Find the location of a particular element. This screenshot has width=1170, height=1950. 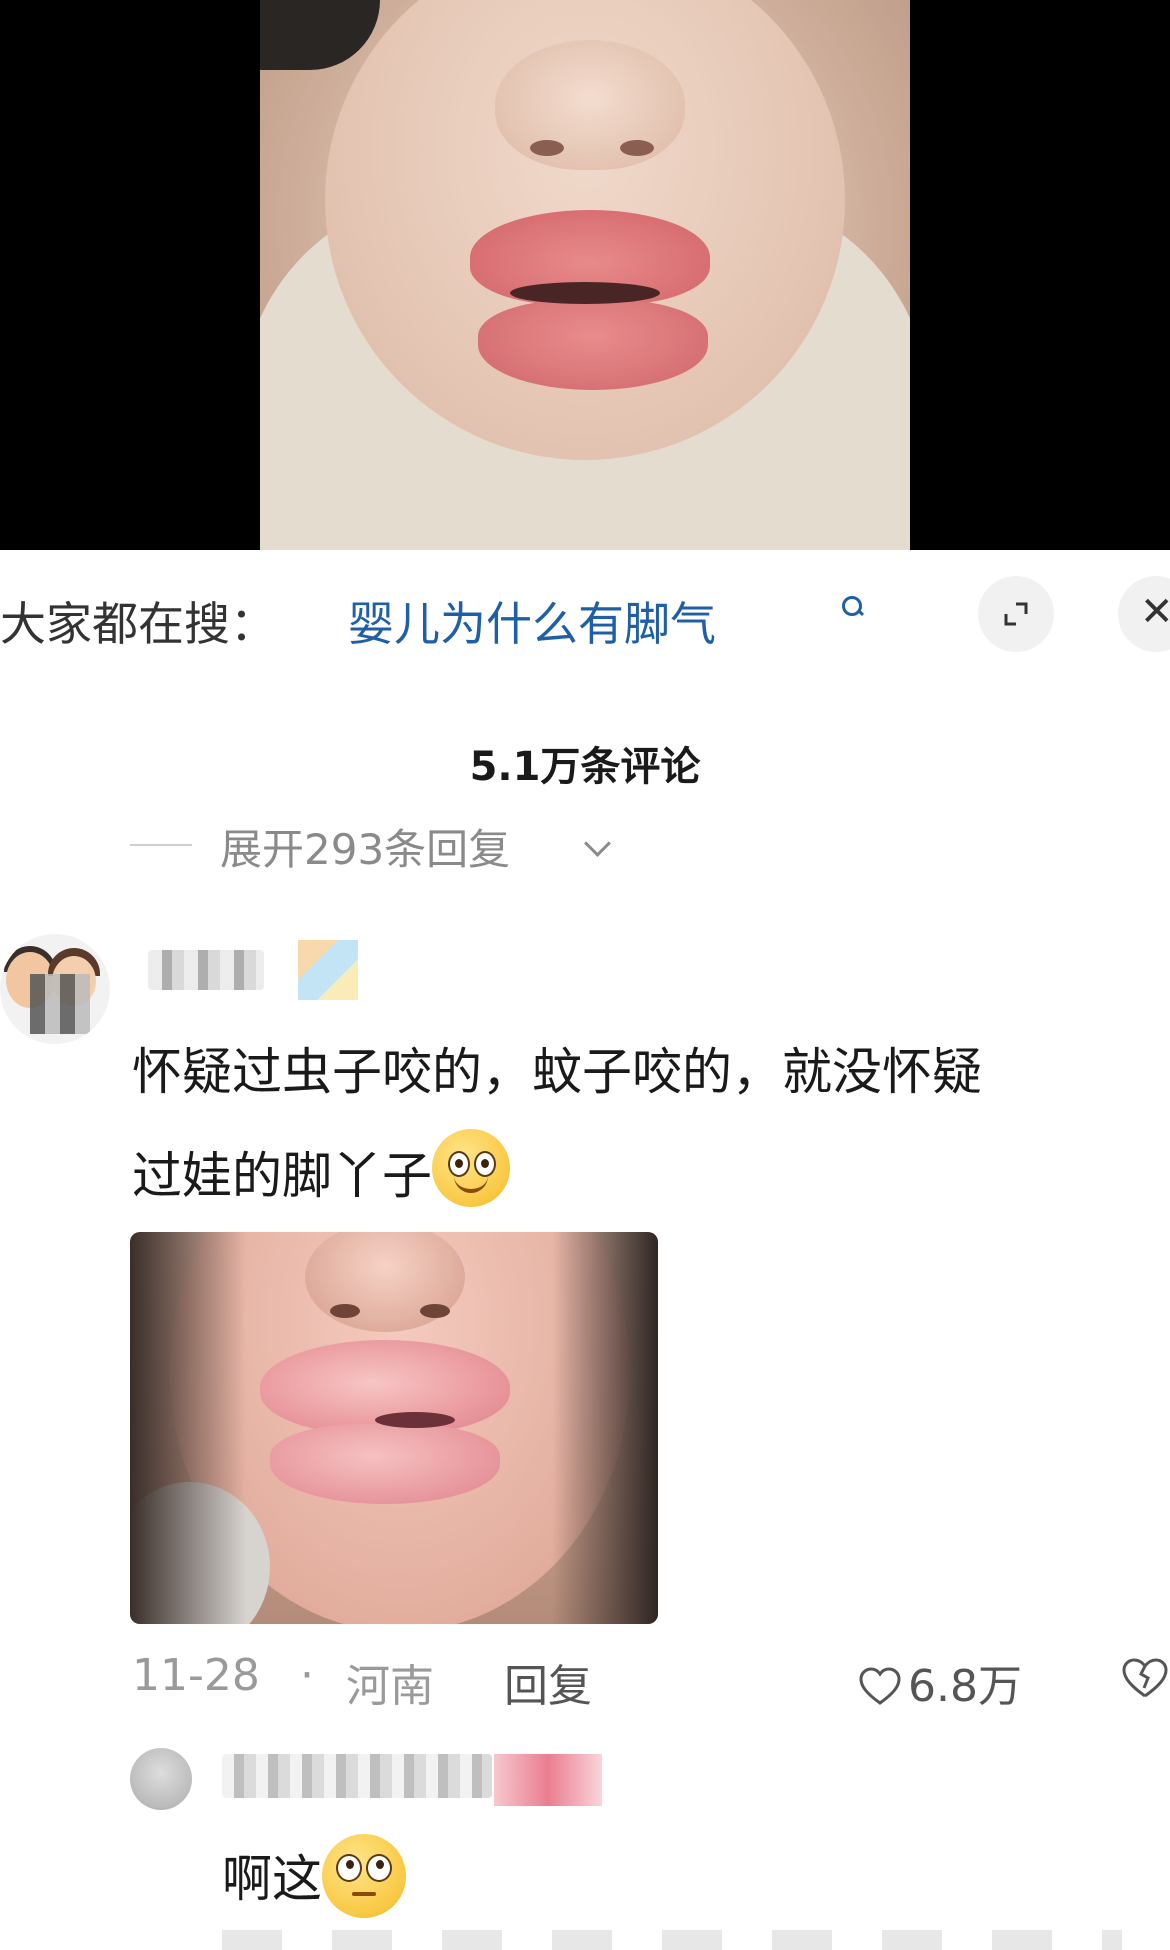

close-icon: ✕ is located at coordinates (1155, 612).